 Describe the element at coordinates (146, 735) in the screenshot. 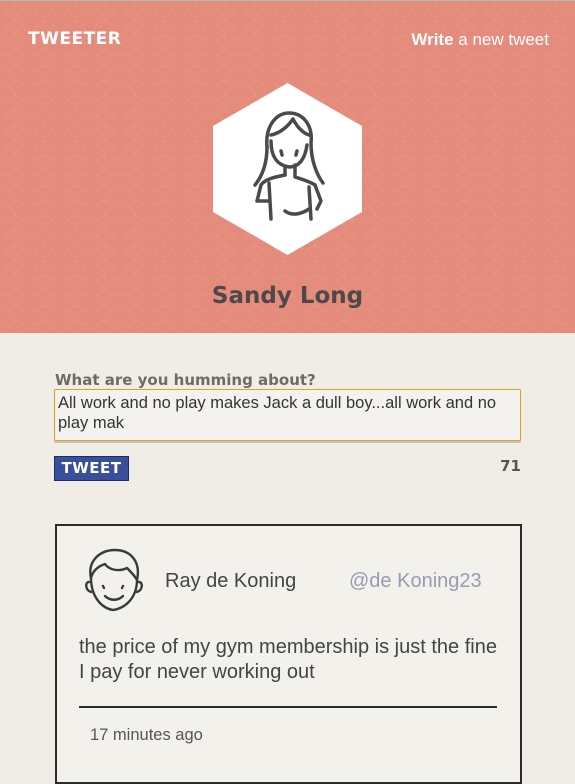

I see `tweet-timestamp: 17 minutes ago` at that location.